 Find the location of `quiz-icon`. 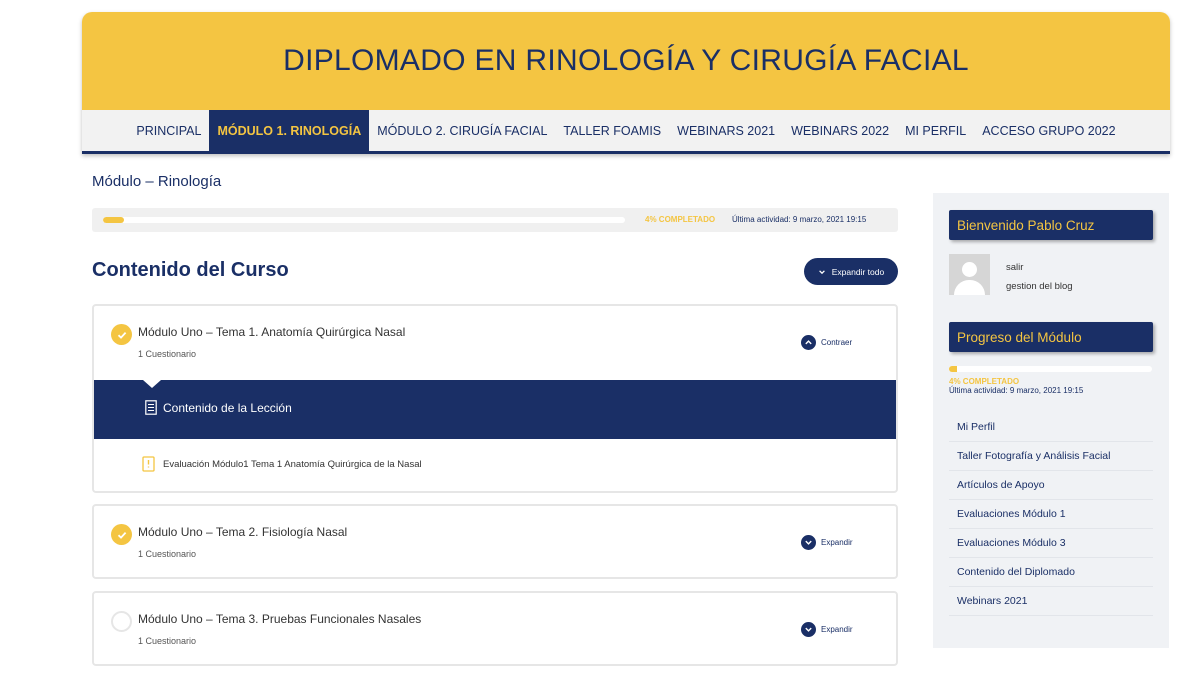

quiz-icon is located at coordinates (148, 464).